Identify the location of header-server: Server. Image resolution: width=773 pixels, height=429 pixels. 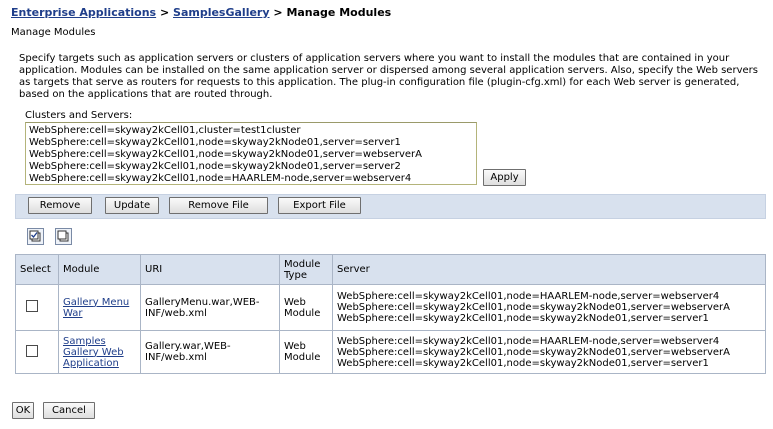
(549, 269).